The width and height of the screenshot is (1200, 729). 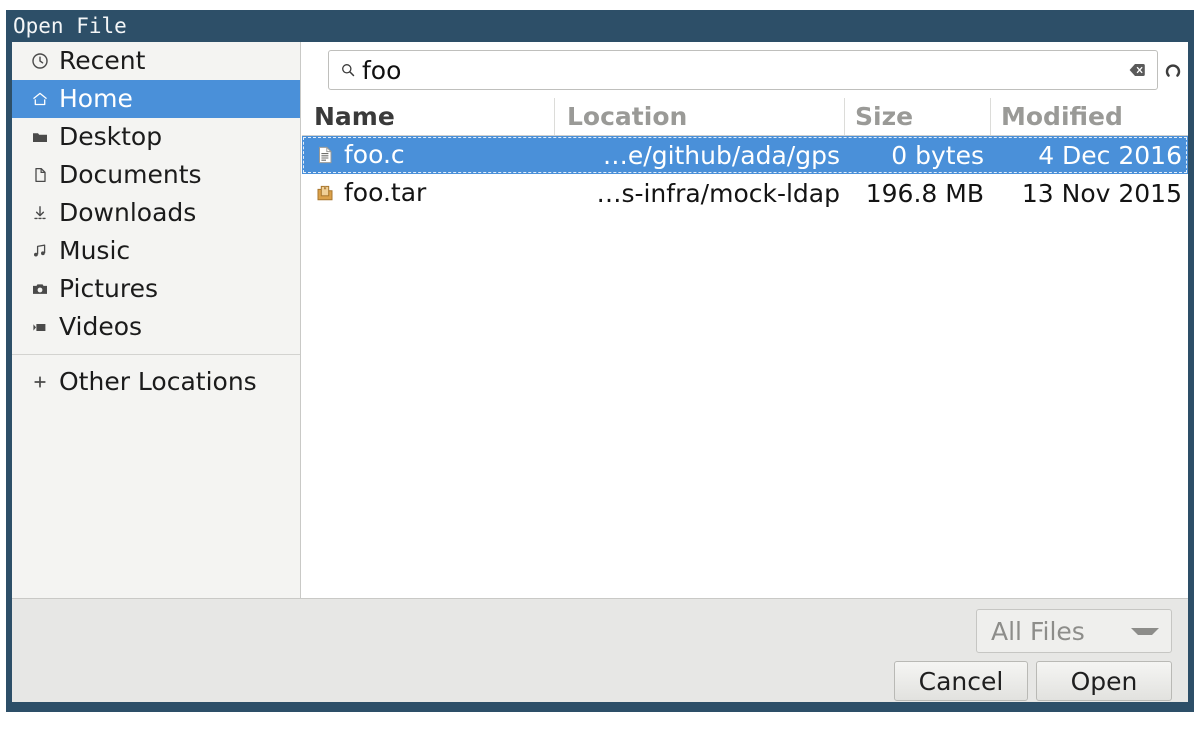 I want to click on video-icon, so click(x=40, y=327).